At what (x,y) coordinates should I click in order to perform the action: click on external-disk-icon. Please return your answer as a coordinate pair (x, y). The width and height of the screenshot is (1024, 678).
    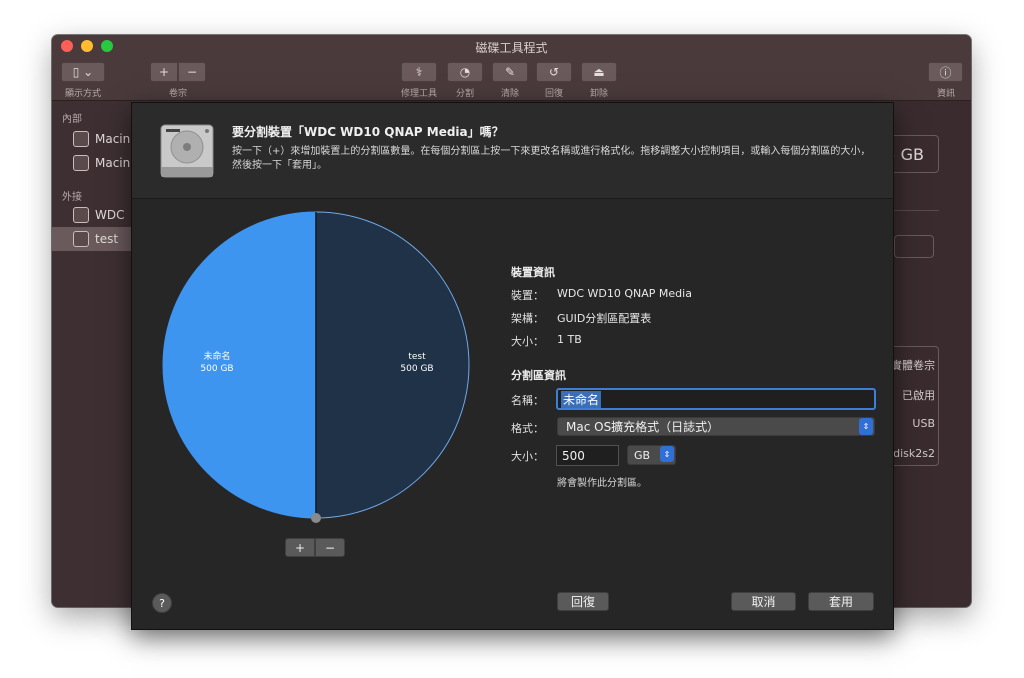
    Looking at the image, I should click on (81, 215).